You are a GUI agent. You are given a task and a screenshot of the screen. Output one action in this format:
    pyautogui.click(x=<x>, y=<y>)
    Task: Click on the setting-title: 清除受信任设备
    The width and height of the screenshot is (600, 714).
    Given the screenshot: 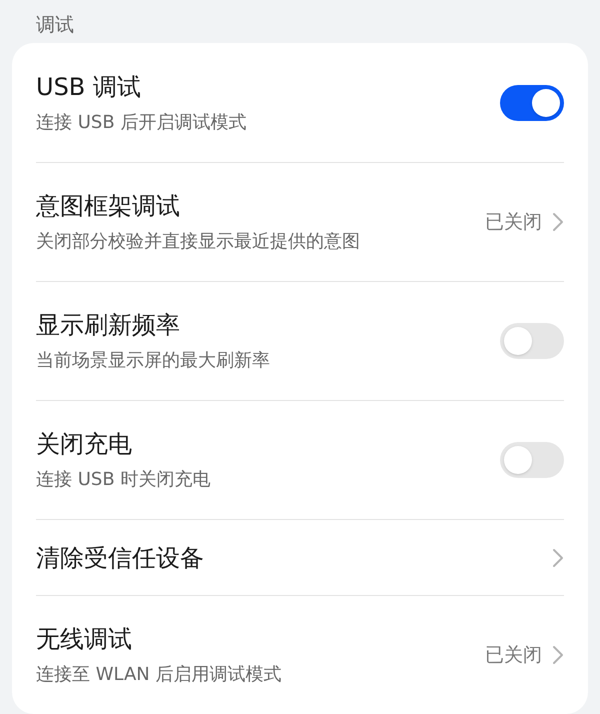 What is the action you would take?
    pyautogui.click(x=120, y=558)
    